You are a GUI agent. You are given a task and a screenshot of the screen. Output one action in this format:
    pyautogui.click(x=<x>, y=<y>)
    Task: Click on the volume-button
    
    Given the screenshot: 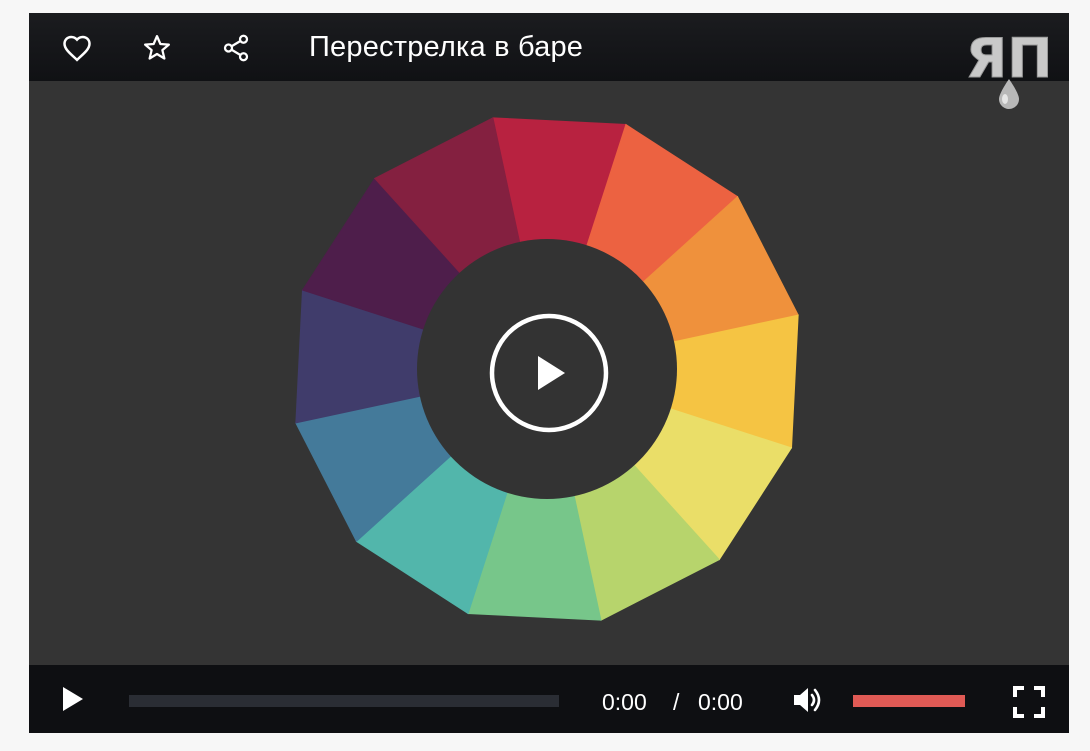 What is the action you would take?
    pyautogui.click(x=809, y=700)
    